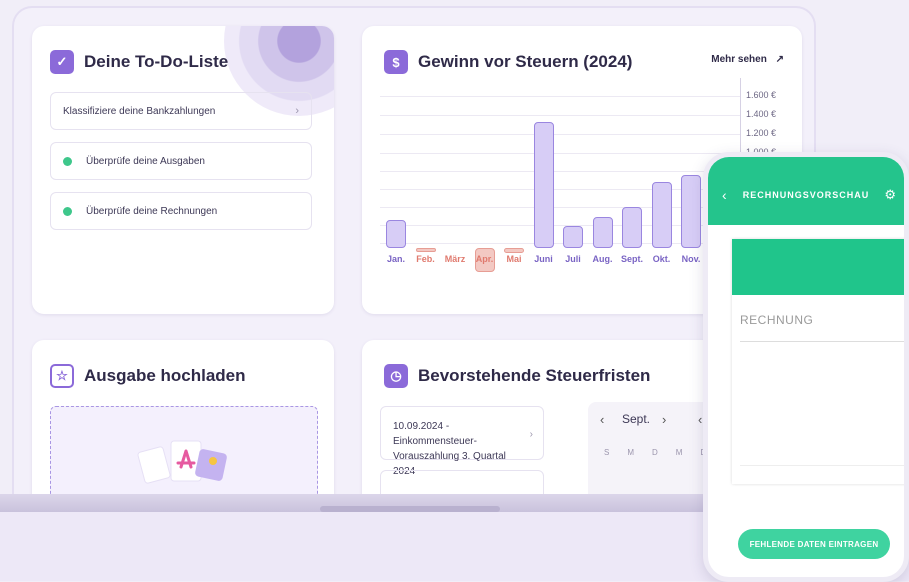 The width and height of the screenshot is (909, 582). I want to click on bar-sept, so click(632, 227).